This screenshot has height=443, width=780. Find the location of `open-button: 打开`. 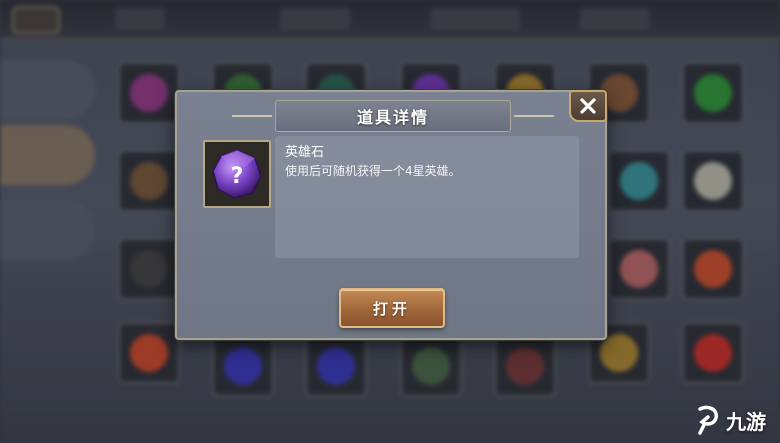

open-button: 打开 is located at coordinates (392, 308).